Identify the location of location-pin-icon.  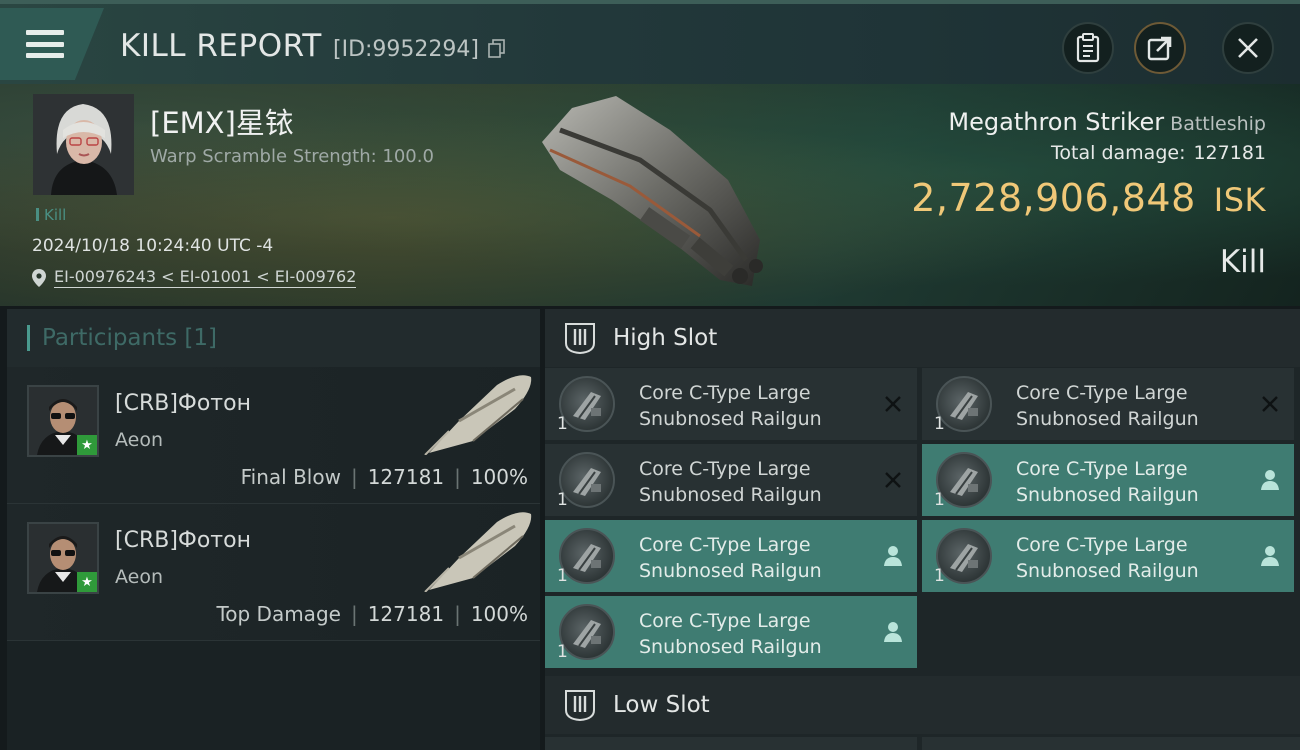
(39, 277).